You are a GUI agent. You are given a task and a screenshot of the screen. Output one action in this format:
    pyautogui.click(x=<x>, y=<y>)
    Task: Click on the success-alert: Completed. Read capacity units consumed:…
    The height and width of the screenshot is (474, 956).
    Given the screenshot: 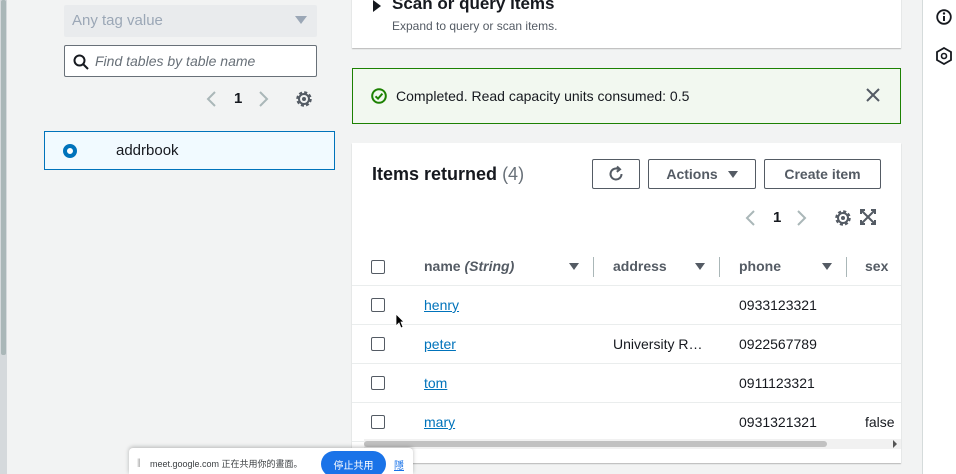 What is the action you would take?
    pyautogui.click(x=626, y=96)
    